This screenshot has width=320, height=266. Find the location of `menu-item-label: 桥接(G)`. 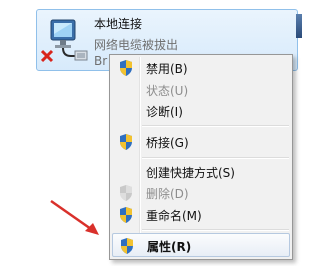

menu-item-label: 桥接(G) is located at coordinates (167, 143).